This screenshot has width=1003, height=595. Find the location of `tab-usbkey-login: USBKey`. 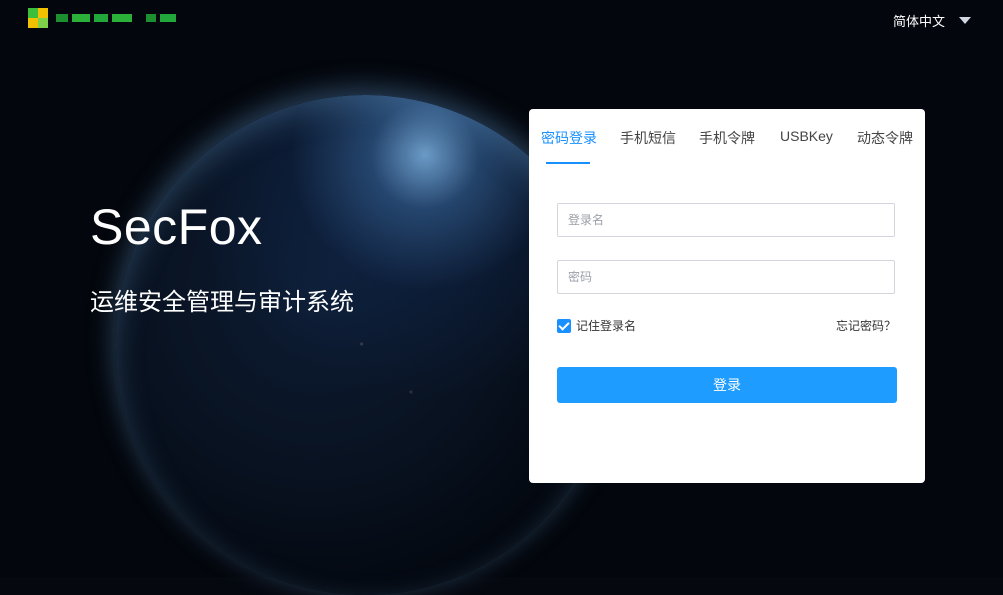

tab-usbkey-login: USBKey is located at coordinates (806, 136).